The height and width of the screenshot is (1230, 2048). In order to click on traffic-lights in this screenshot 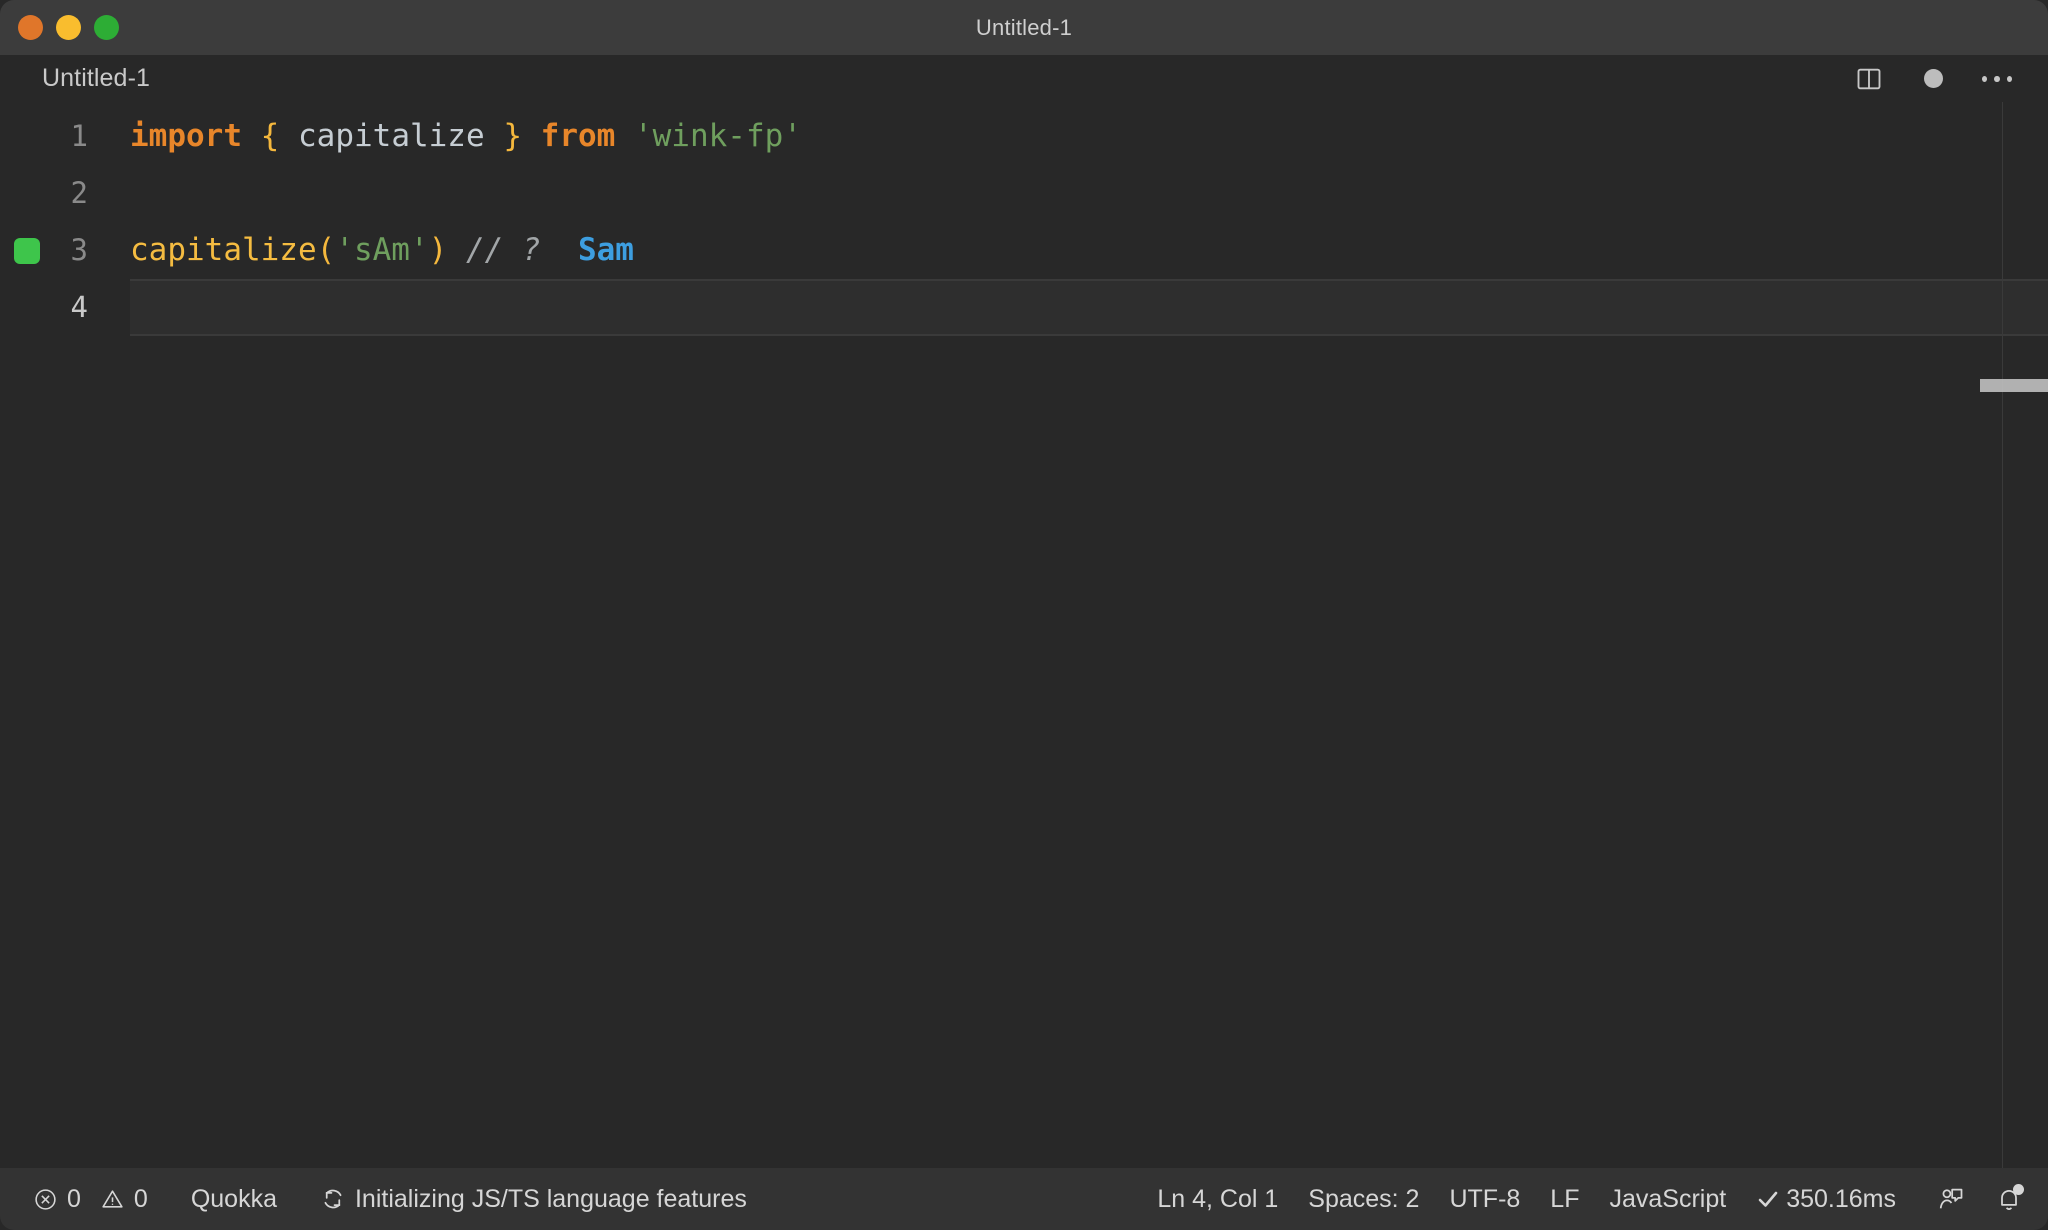, I will do `click(68, 27)`.